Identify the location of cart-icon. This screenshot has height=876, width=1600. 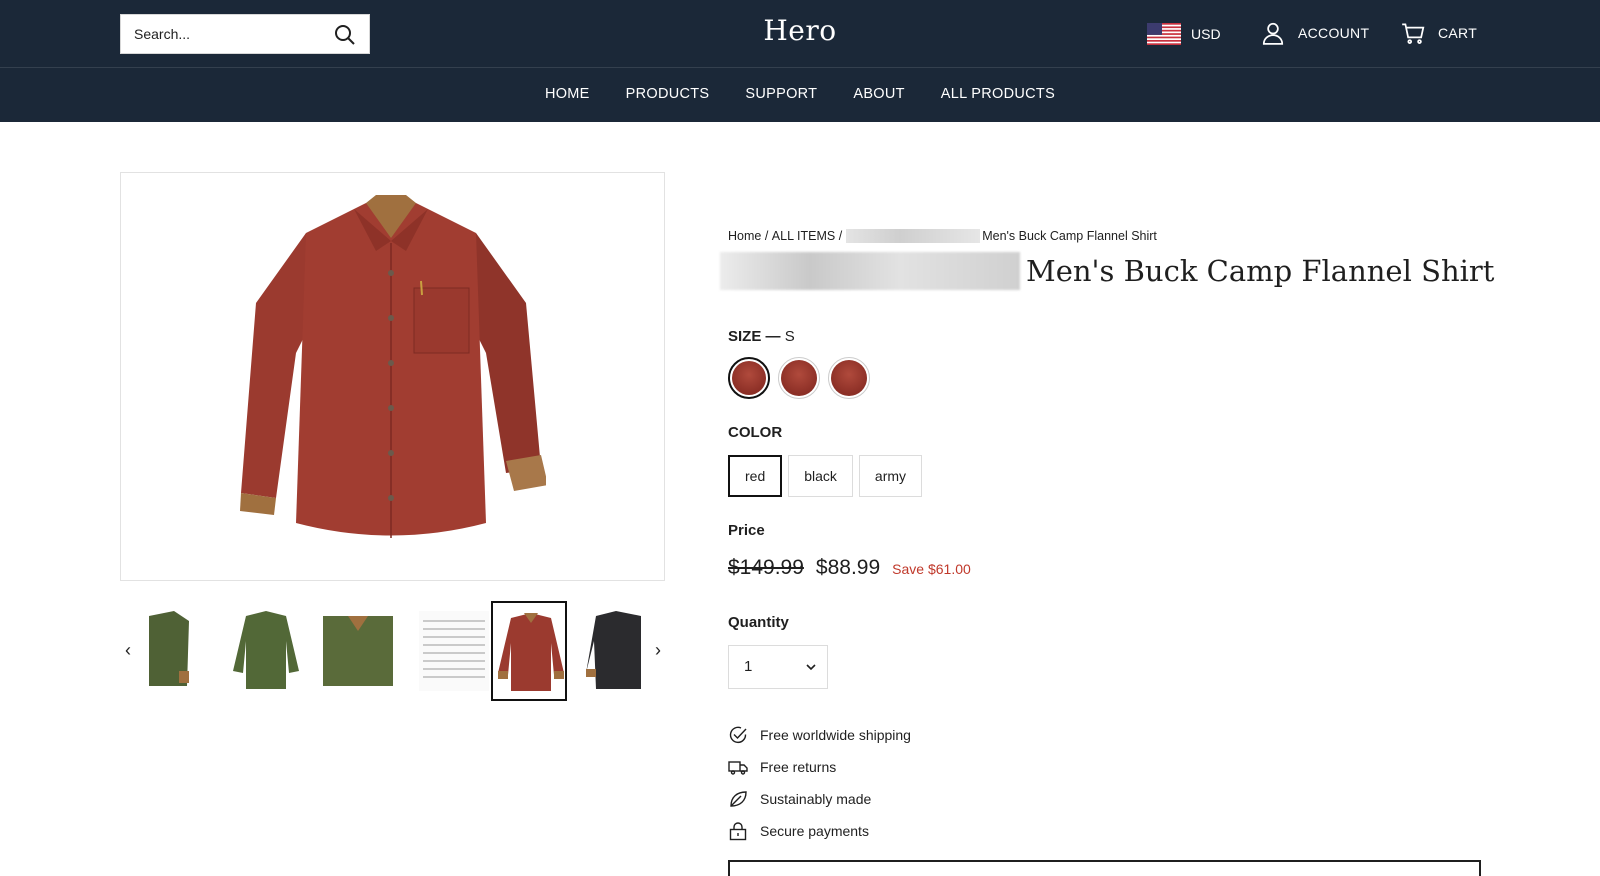
(1413, 33).